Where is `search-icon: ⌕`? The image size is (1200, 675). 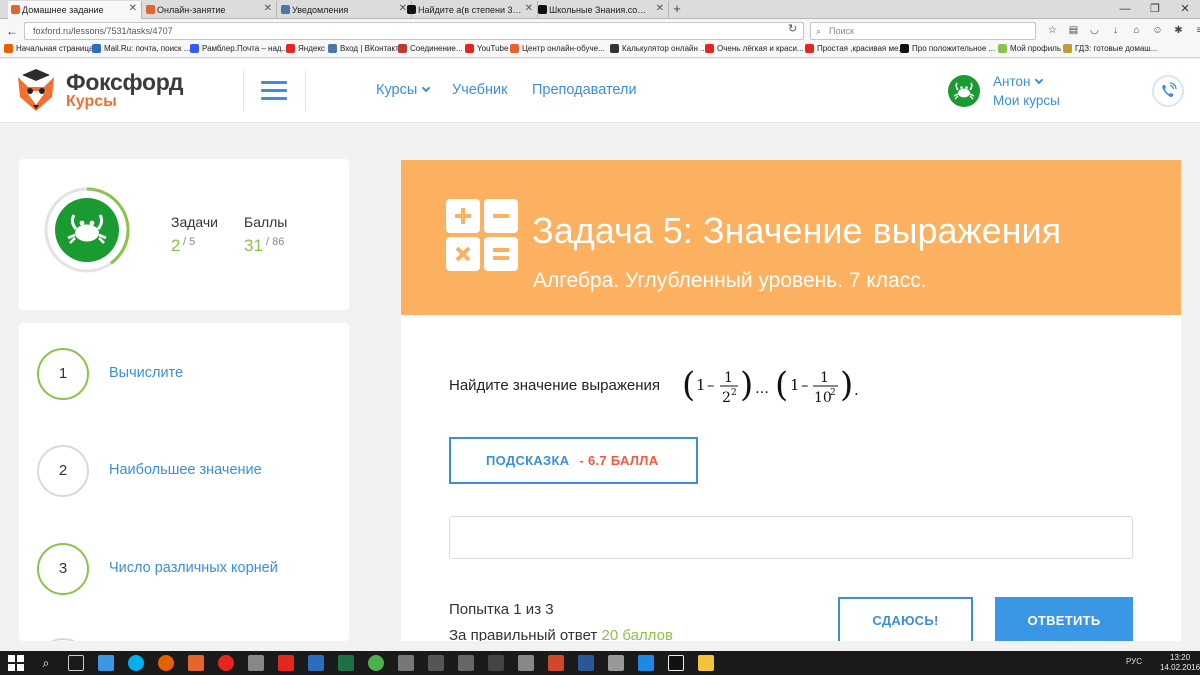
search-icon: ⌕ is located at coordinates (46, 663).